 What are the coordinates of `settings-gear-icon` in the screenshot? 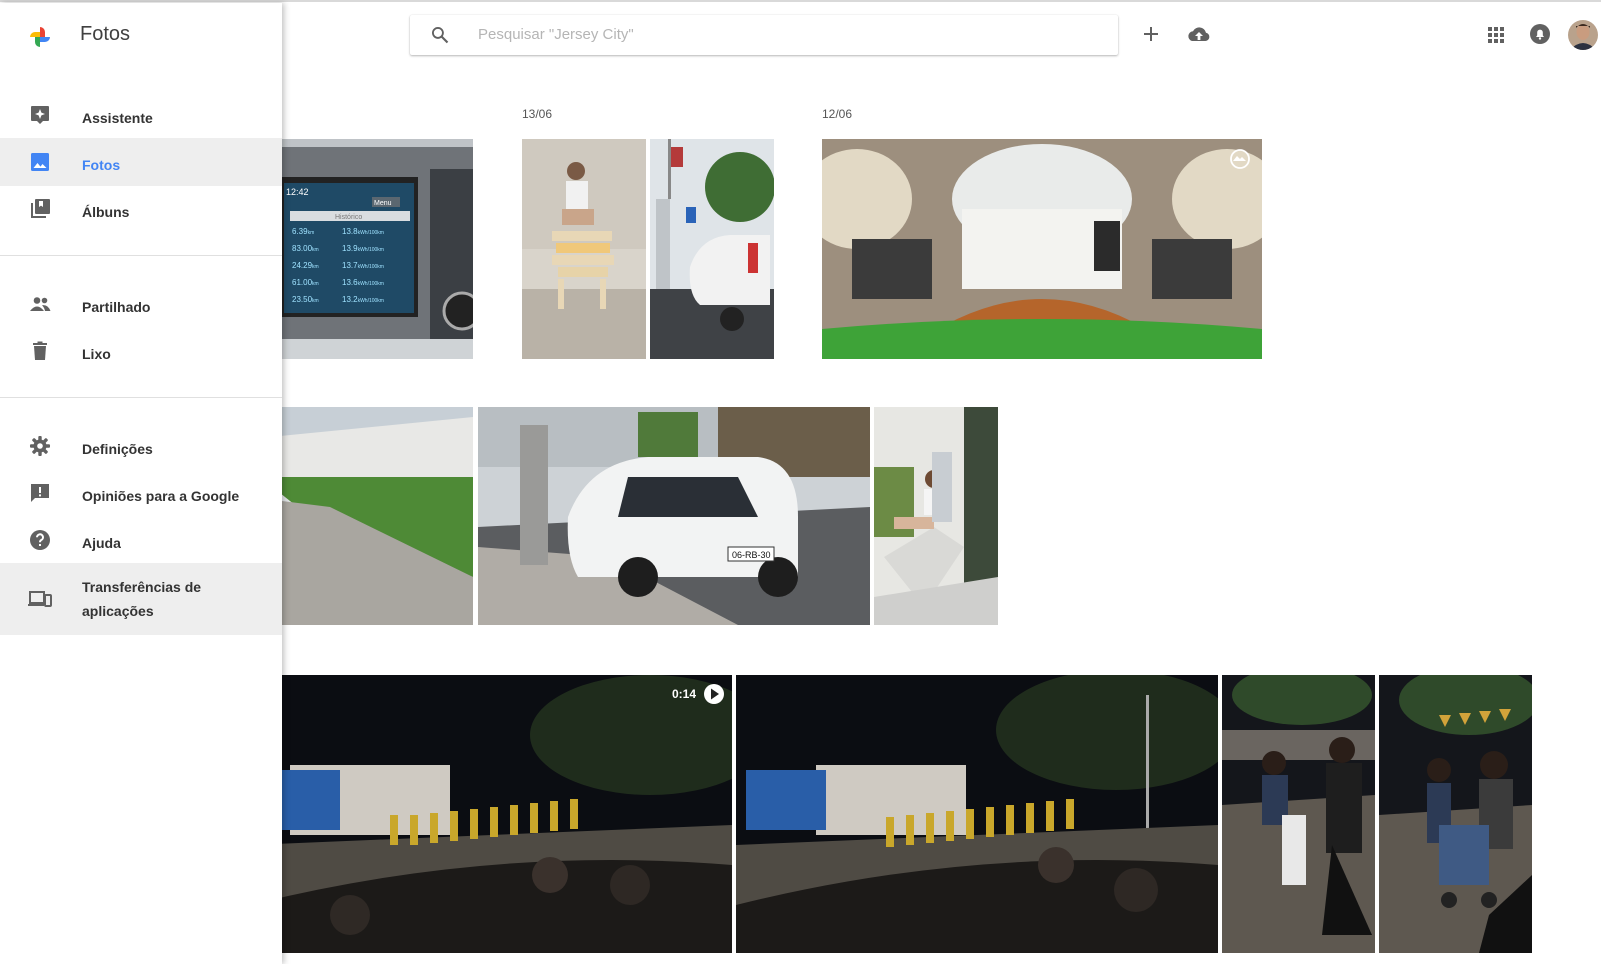 It's located at (40, 446).